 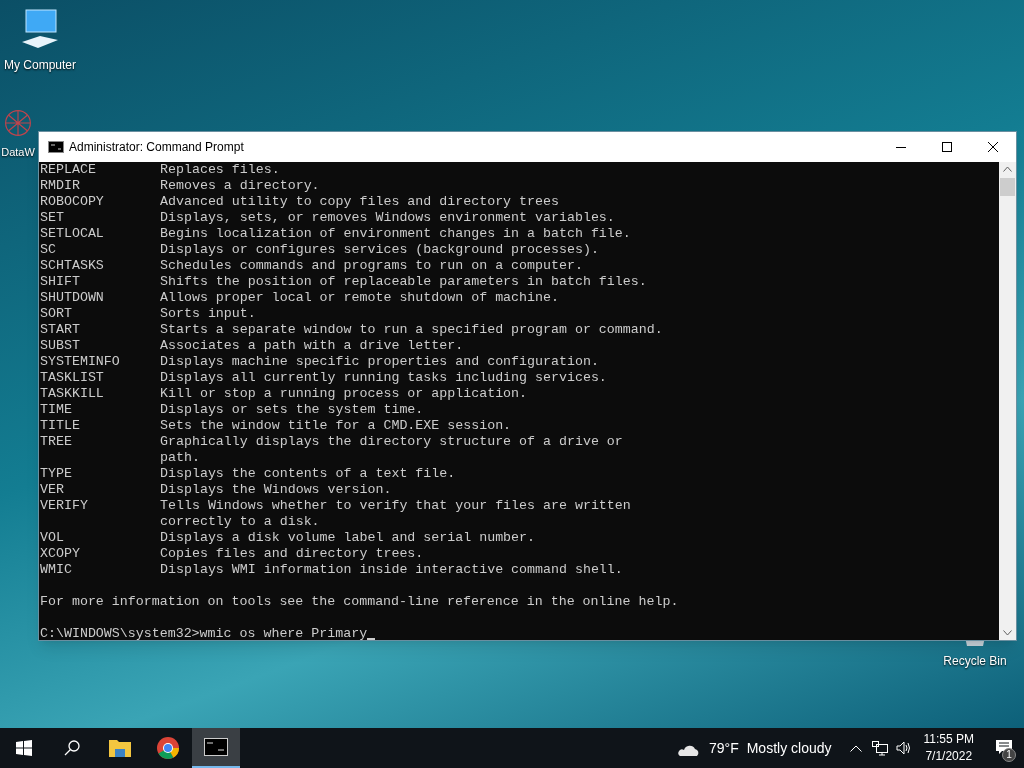 I want to click on command-name: SET, so click(x=52, y=218).